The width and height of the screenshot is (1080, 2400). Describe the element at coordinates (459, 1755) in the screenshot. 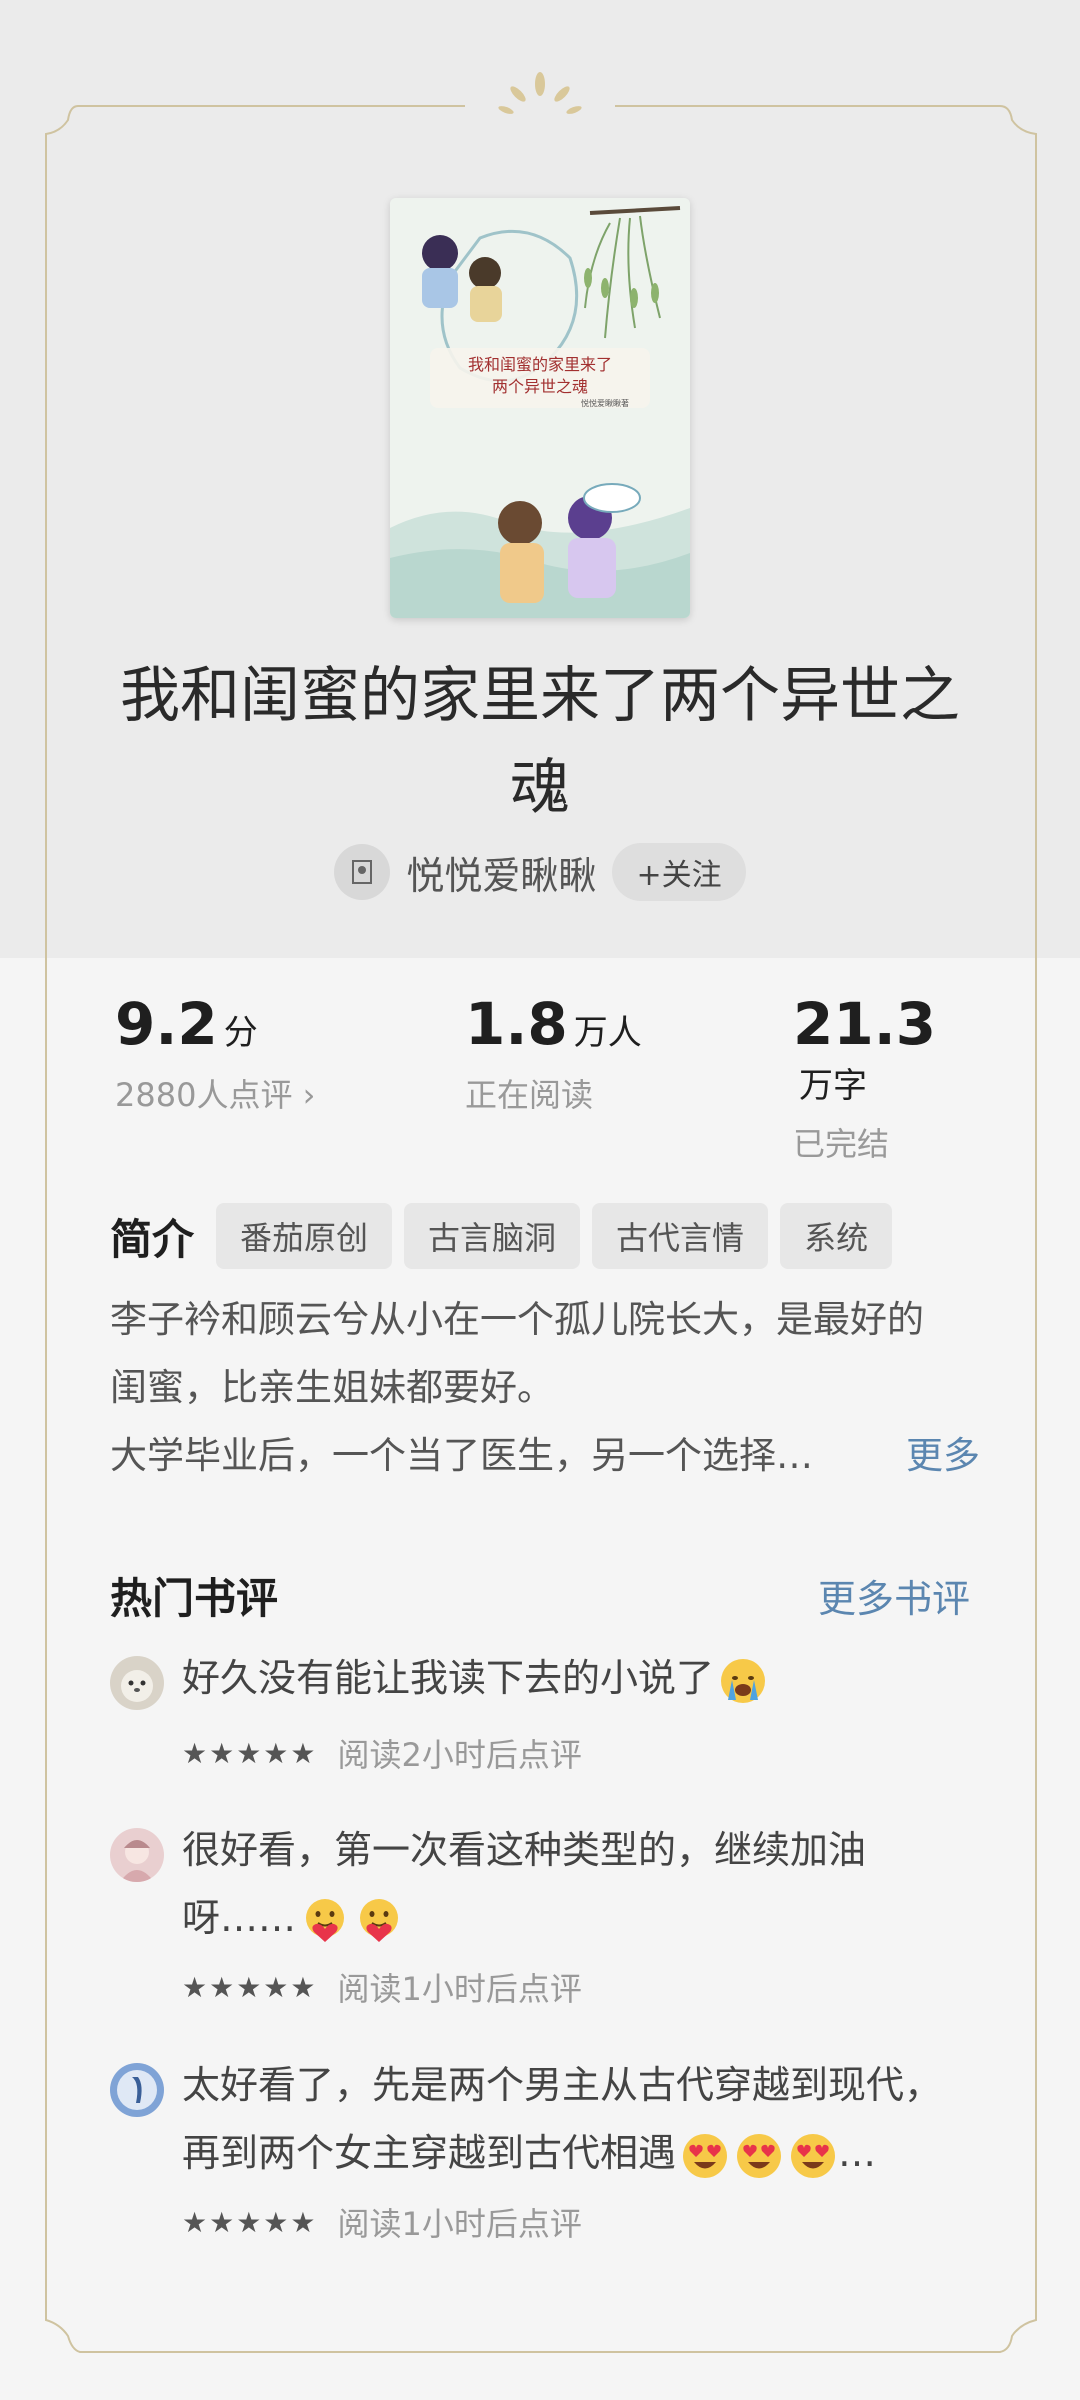

I see `review-time: 阅读2小时后点评` at that location.